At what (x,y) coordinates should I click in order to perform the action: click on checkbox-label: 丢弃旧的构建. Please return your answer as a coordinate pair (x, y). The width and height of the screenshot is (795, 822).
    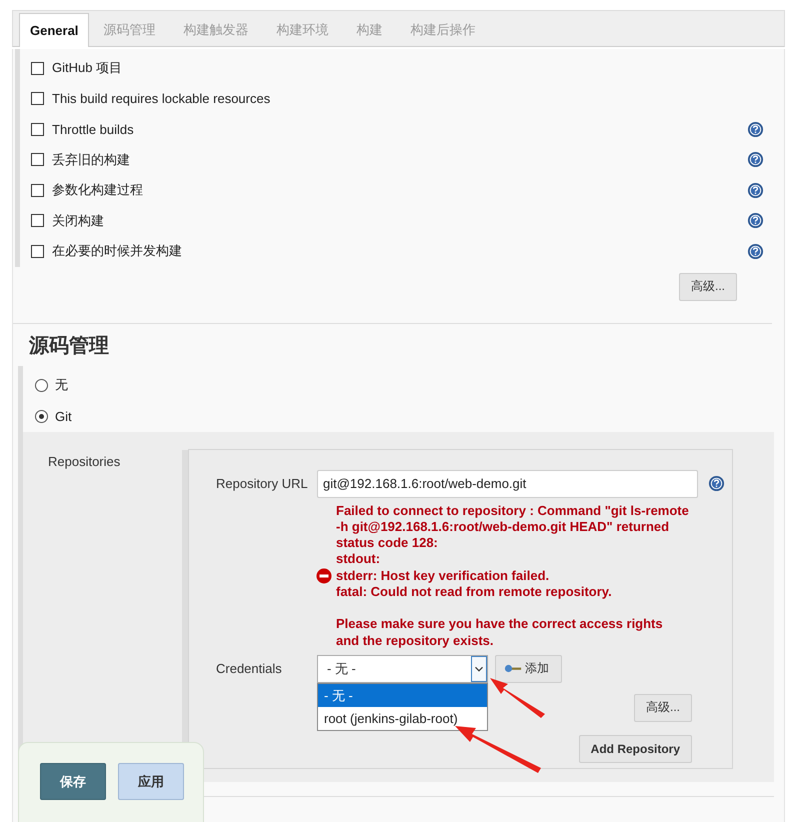
    Looking at the image, I should click on (91, 159).